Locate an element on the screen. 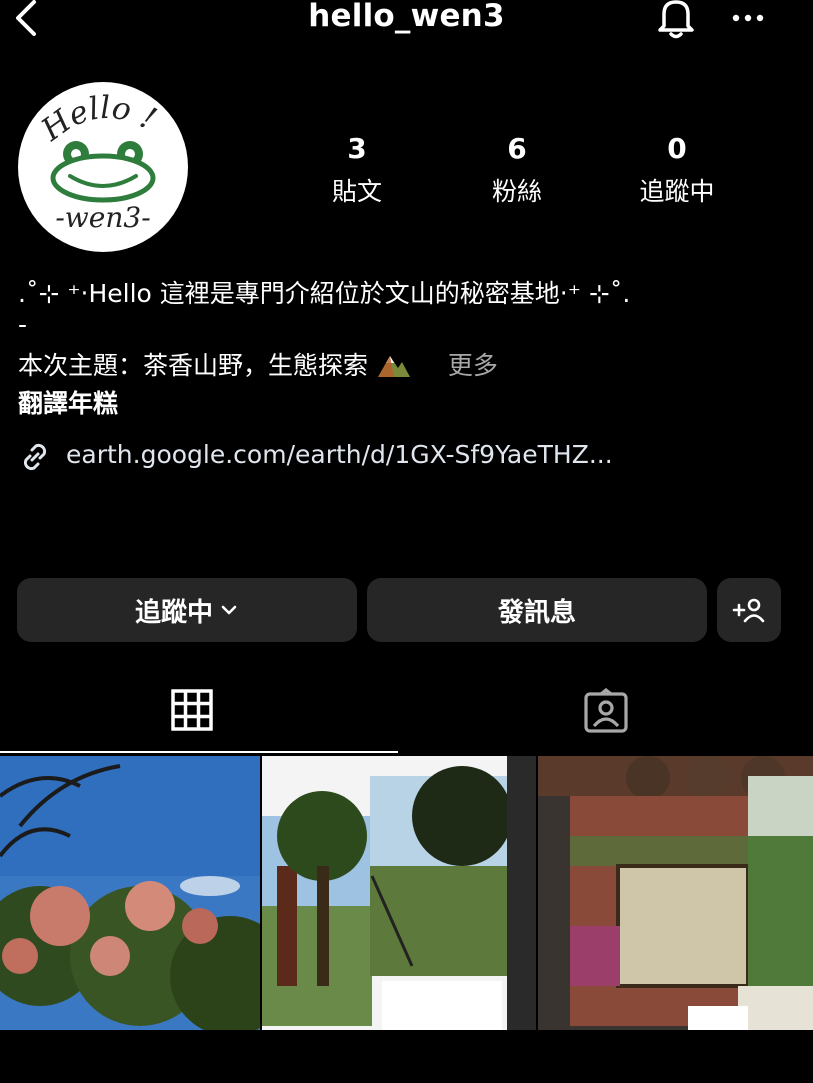 This screenshot has width=813, height=1083. bell-icon is located at coordinates (676, 19).